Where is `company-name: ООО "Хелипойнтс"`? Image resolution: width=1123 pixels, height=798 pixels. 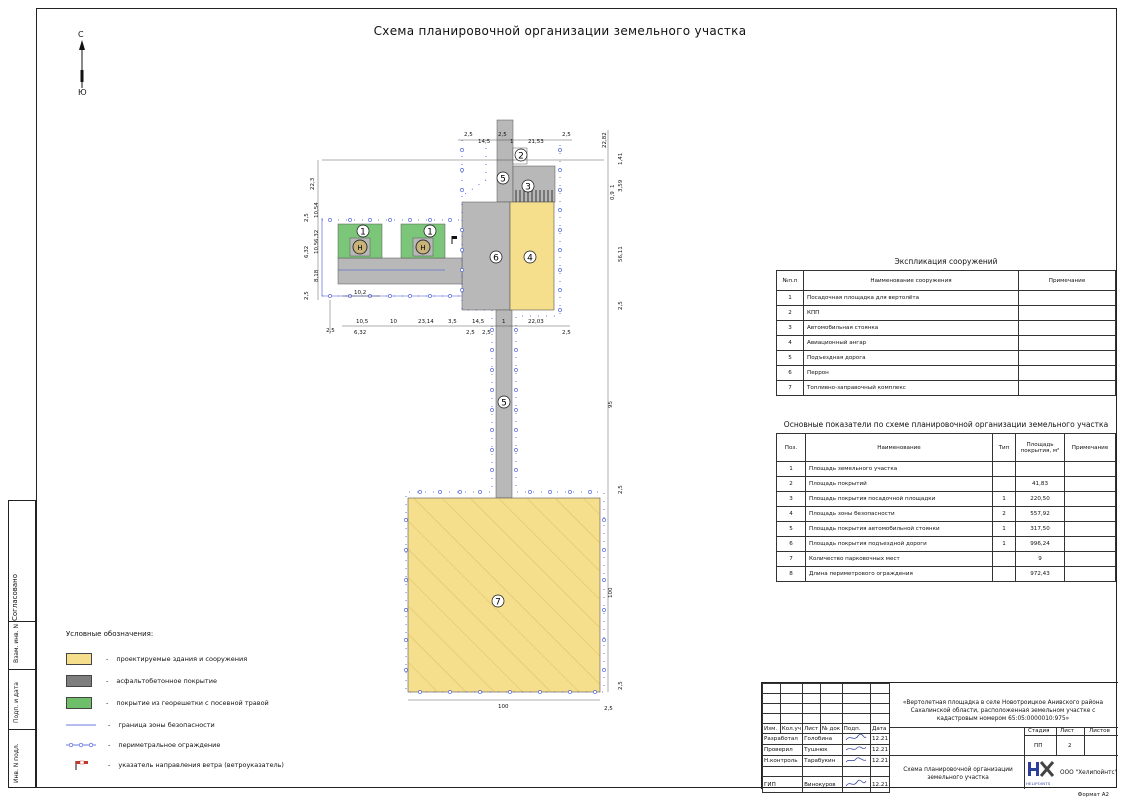
company-name: ООО "Хелипойнтс" is located at coordinates (1089, 773).